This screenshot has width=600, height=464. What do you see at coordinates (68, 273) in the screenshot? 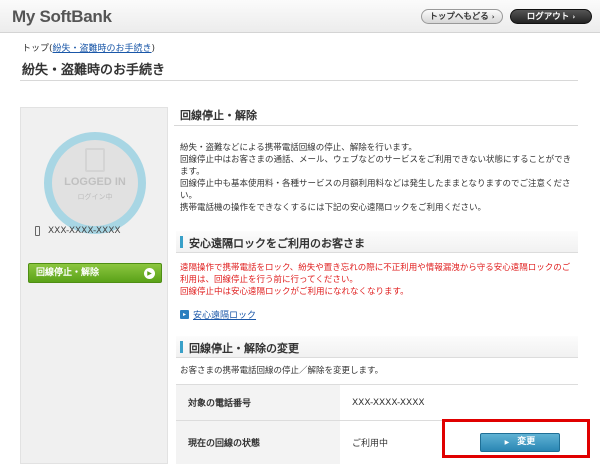
I see `sidebar-item-label: 回線停止・解除` at bounding box center [68, 273].